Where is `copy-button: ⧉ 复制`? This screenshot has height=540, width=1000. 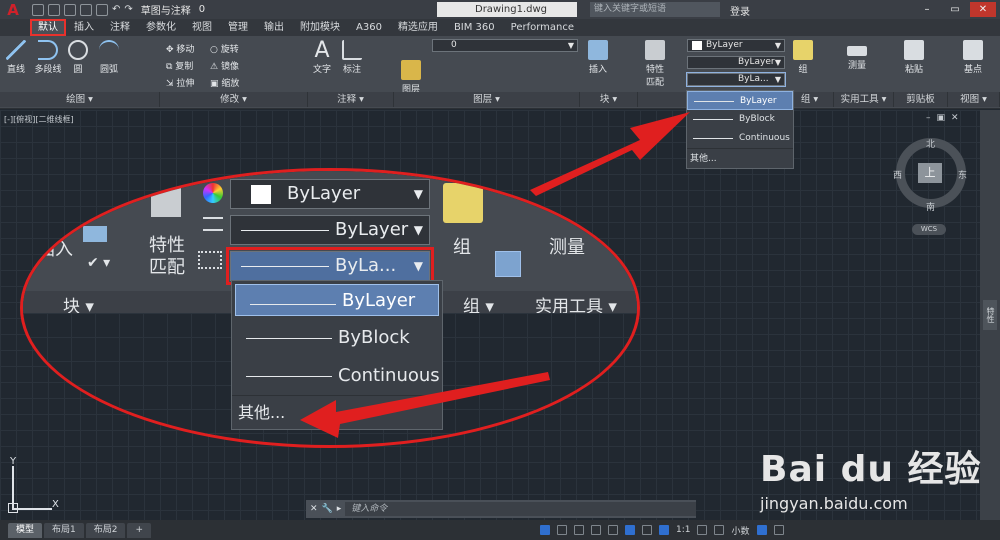
copy-button: ⧉ 复制 is located at coordinates (180, 67).